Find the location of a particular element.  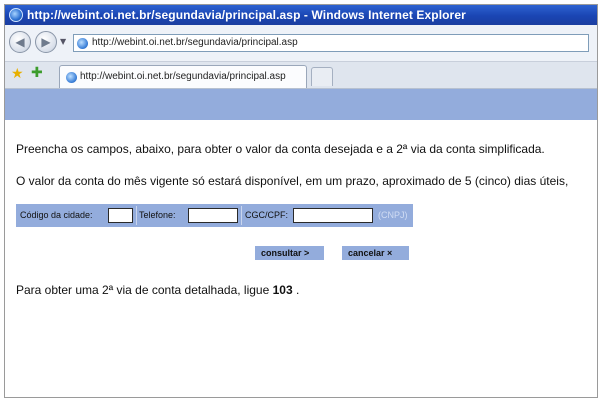

internet-explorer-icon is located at coordinates (16, 15).